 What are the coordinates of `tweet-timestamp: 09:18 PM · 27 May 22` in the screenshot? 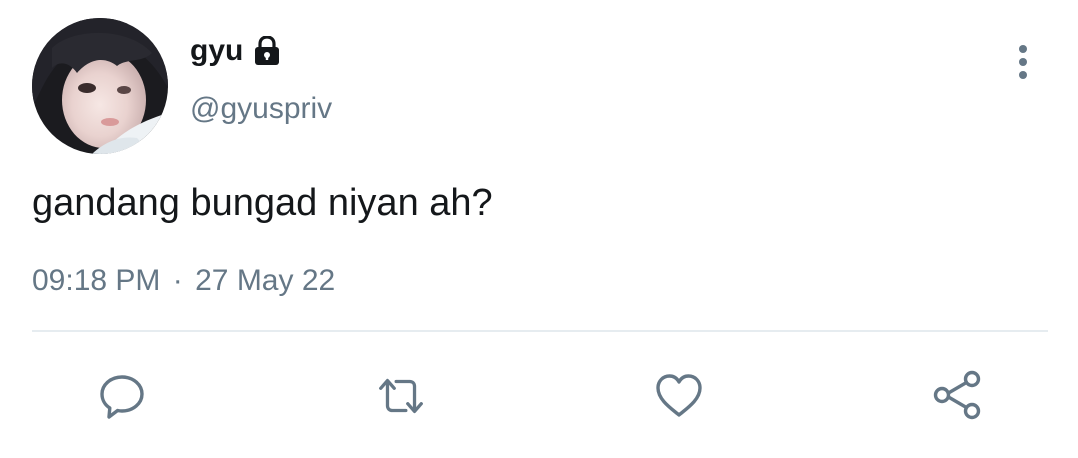 It's located at (183, 281).